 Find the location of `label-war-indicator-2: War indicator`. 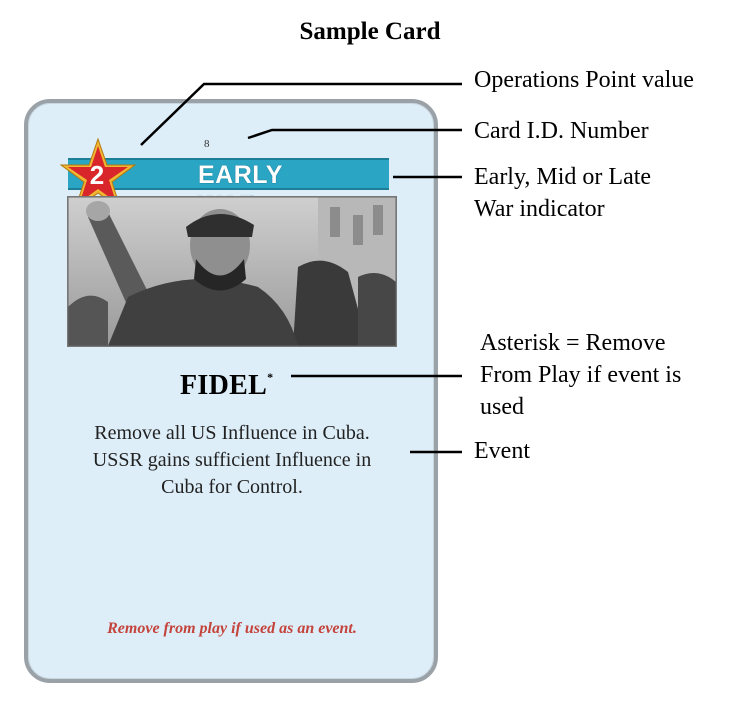

label-war-indicator-2: War indicator is located at coordinates (539, 209).